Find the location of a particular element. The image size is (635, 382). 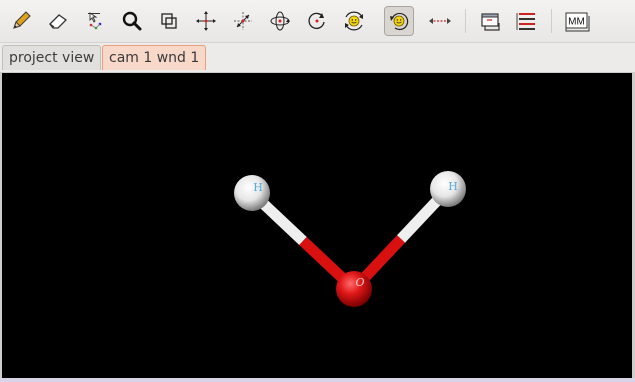

eraser-icon is located at coordinates (58, 21).